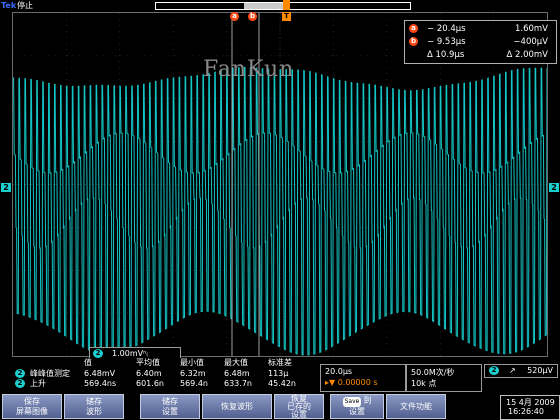  Describe the element at coordinates (433, 372) in the screenshot. I see `sample-rate: 50.0M次/秒` at that location.